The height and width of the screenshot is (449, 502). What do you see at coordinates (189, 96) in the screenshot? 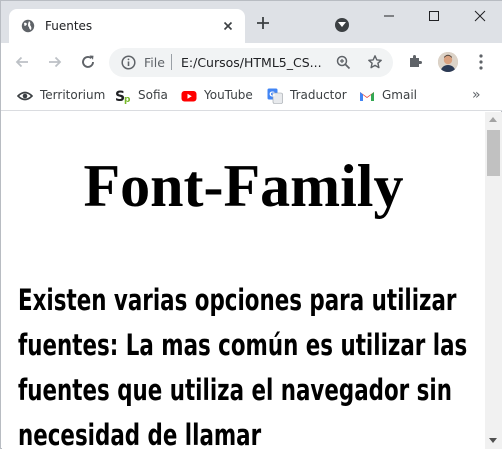
I see `youtube-icon` at bounding box center [189, 96].